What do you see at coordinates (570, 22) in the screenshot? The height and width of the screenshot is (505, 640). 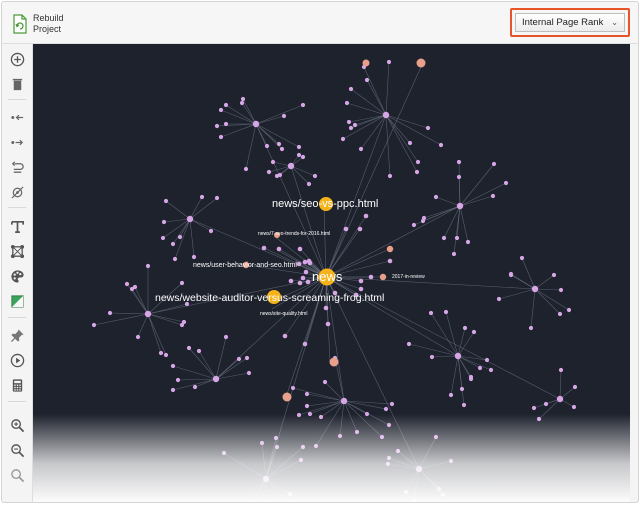 I see `view-select: Internal Page Rank ⌄` at bounding box center [570, 22].